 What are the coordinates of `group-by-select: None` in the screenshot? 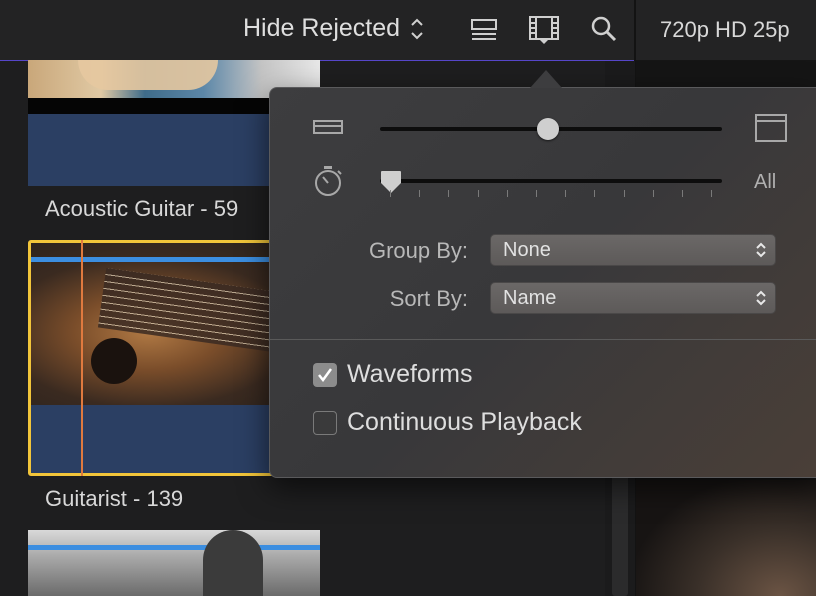 It's located at (633, 250).